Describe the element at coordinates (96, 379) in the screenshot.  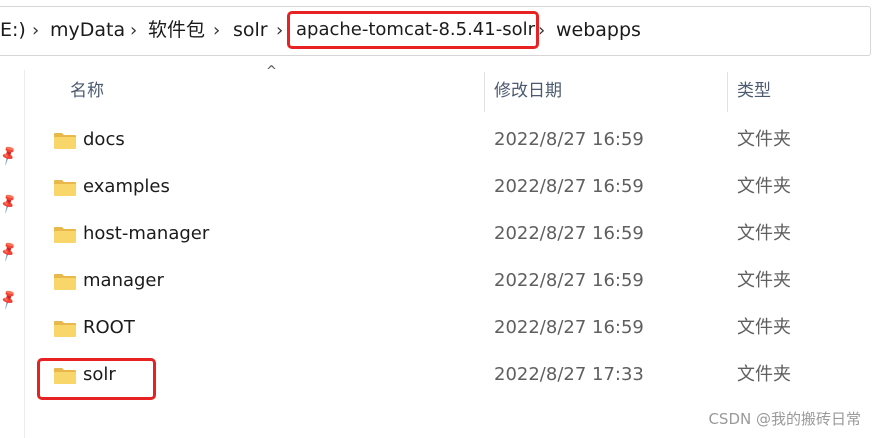
I see `highlight-box-solr` at that location.